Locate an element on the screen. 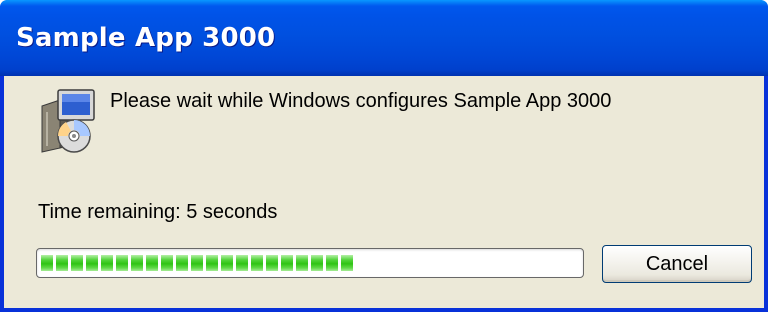 The width and height of the screenshot is (768, 312). window-title: Sample App 3000 is located at coordinates (146, 38).